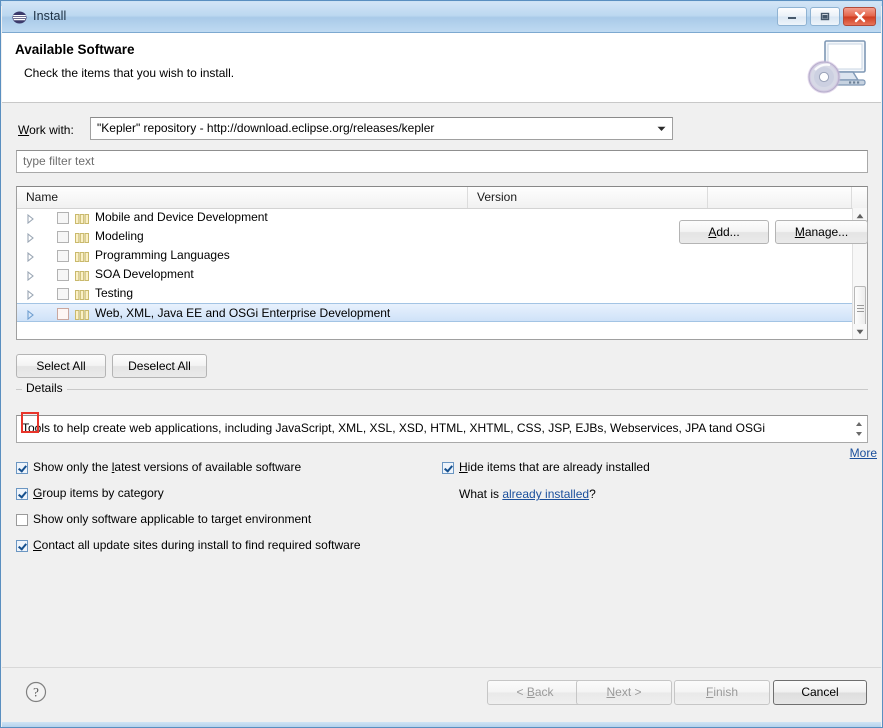 This screenshot has width=883, height=728. I want to click on details-separator, so click(442, 389).